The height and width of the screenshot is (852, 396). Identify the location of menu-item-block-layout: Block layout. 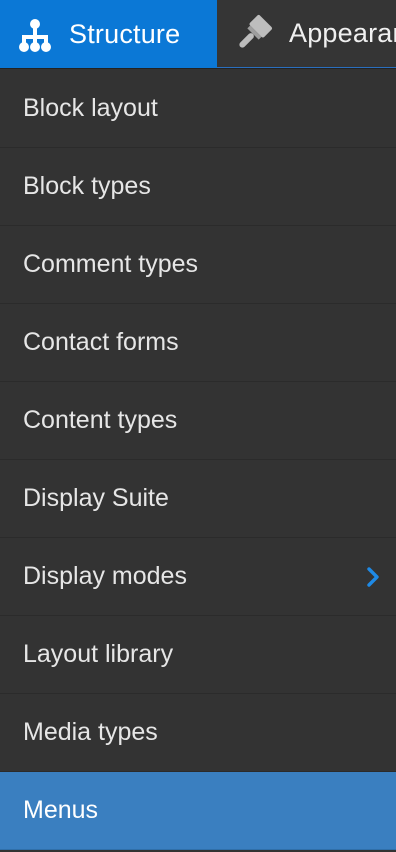
(198, 108).